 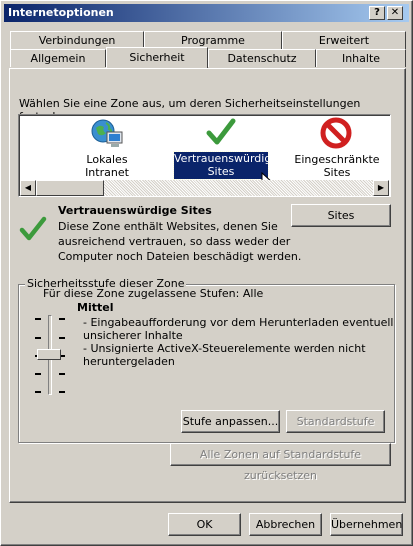 What do you see at coordinates (129, 361) in the screenshot?
I see `level-bullet: heruntergeladen` at bounding box center [129, 361].